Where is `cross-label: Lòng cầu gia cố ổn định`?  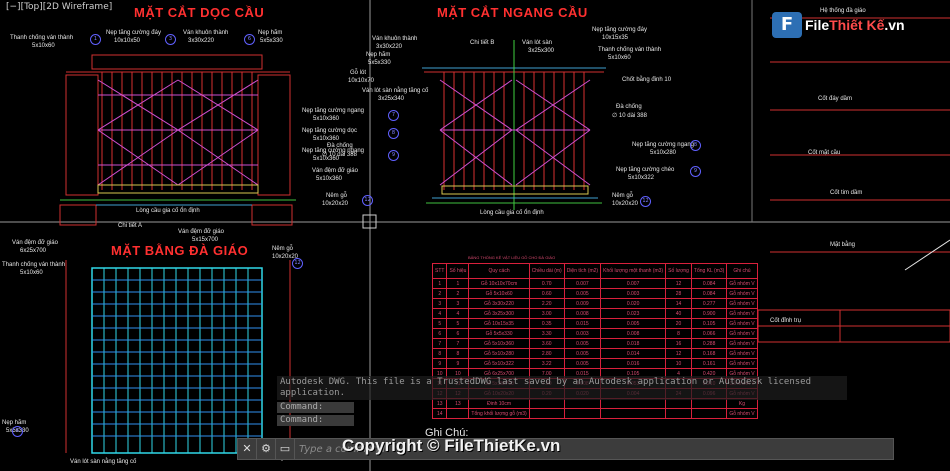
cross-label: Lòng cầu gia cố ổn định is located at coordinates (512, 213).